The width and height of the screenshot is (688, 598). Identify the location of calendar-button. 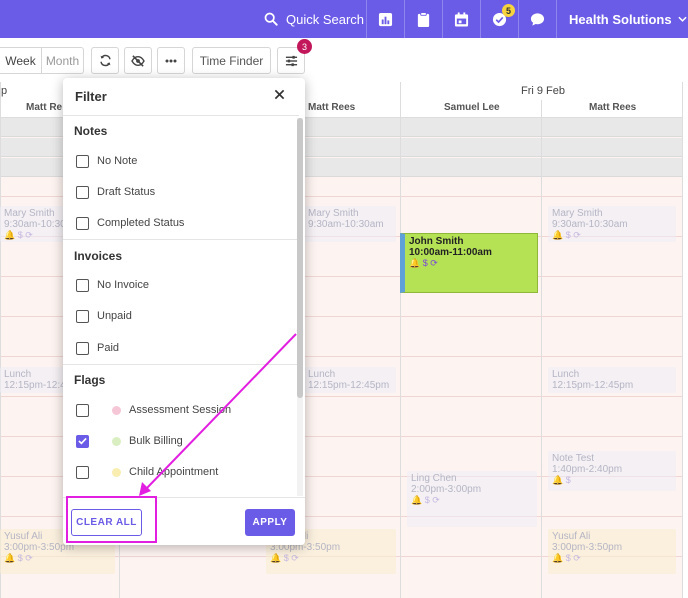
(461, 19).